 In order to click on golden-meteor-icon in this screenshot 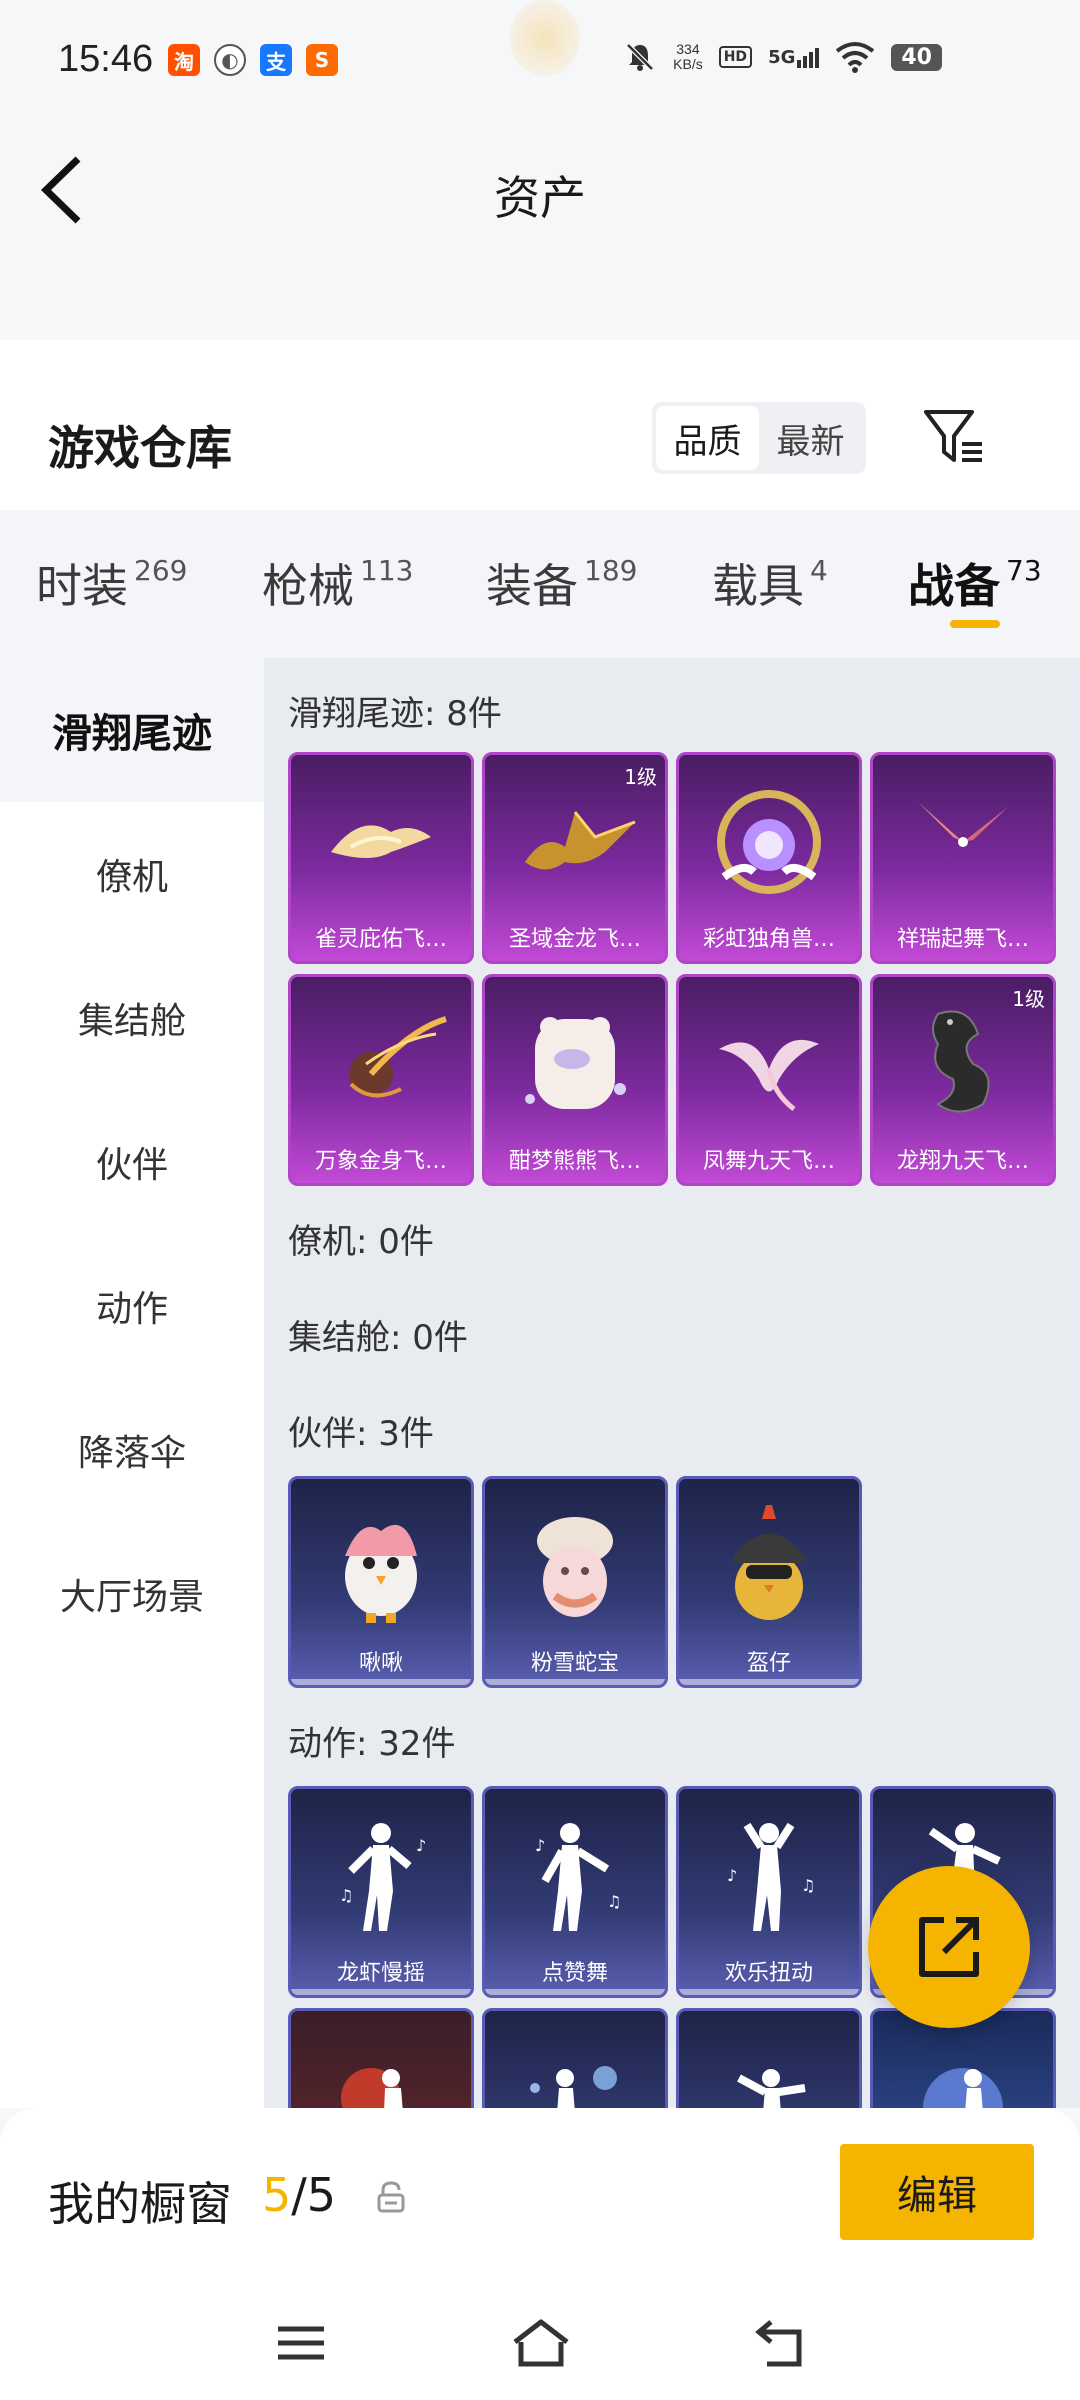, I will do `click(381, 1064)`.